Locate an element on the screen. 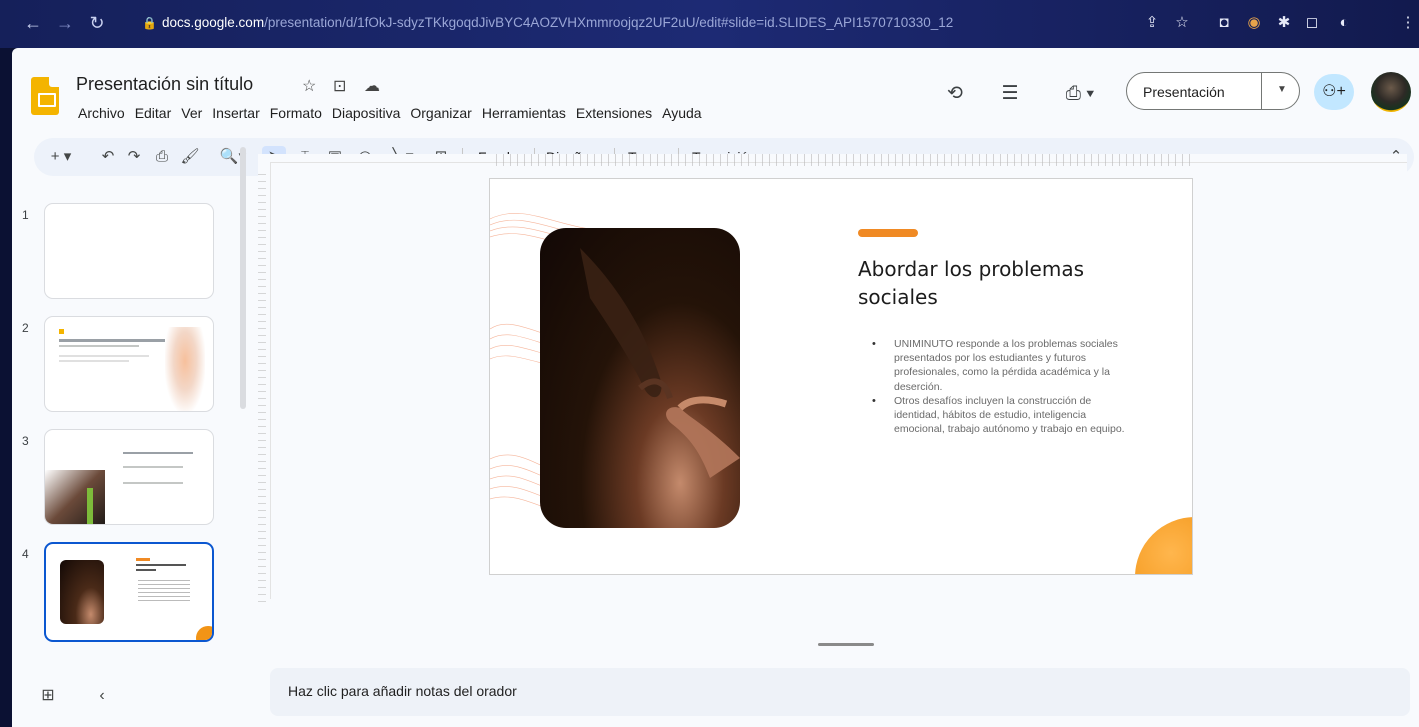 This screenshot has width=1419, height=727. slide-number: 3 is located at coordinates (25, 441).